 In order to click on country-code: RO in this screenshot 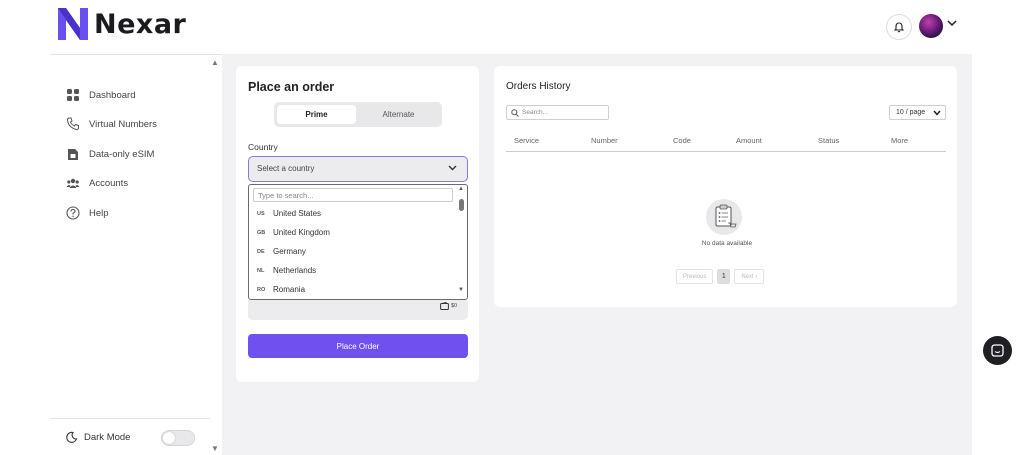, I will do `click(261, 289)`.